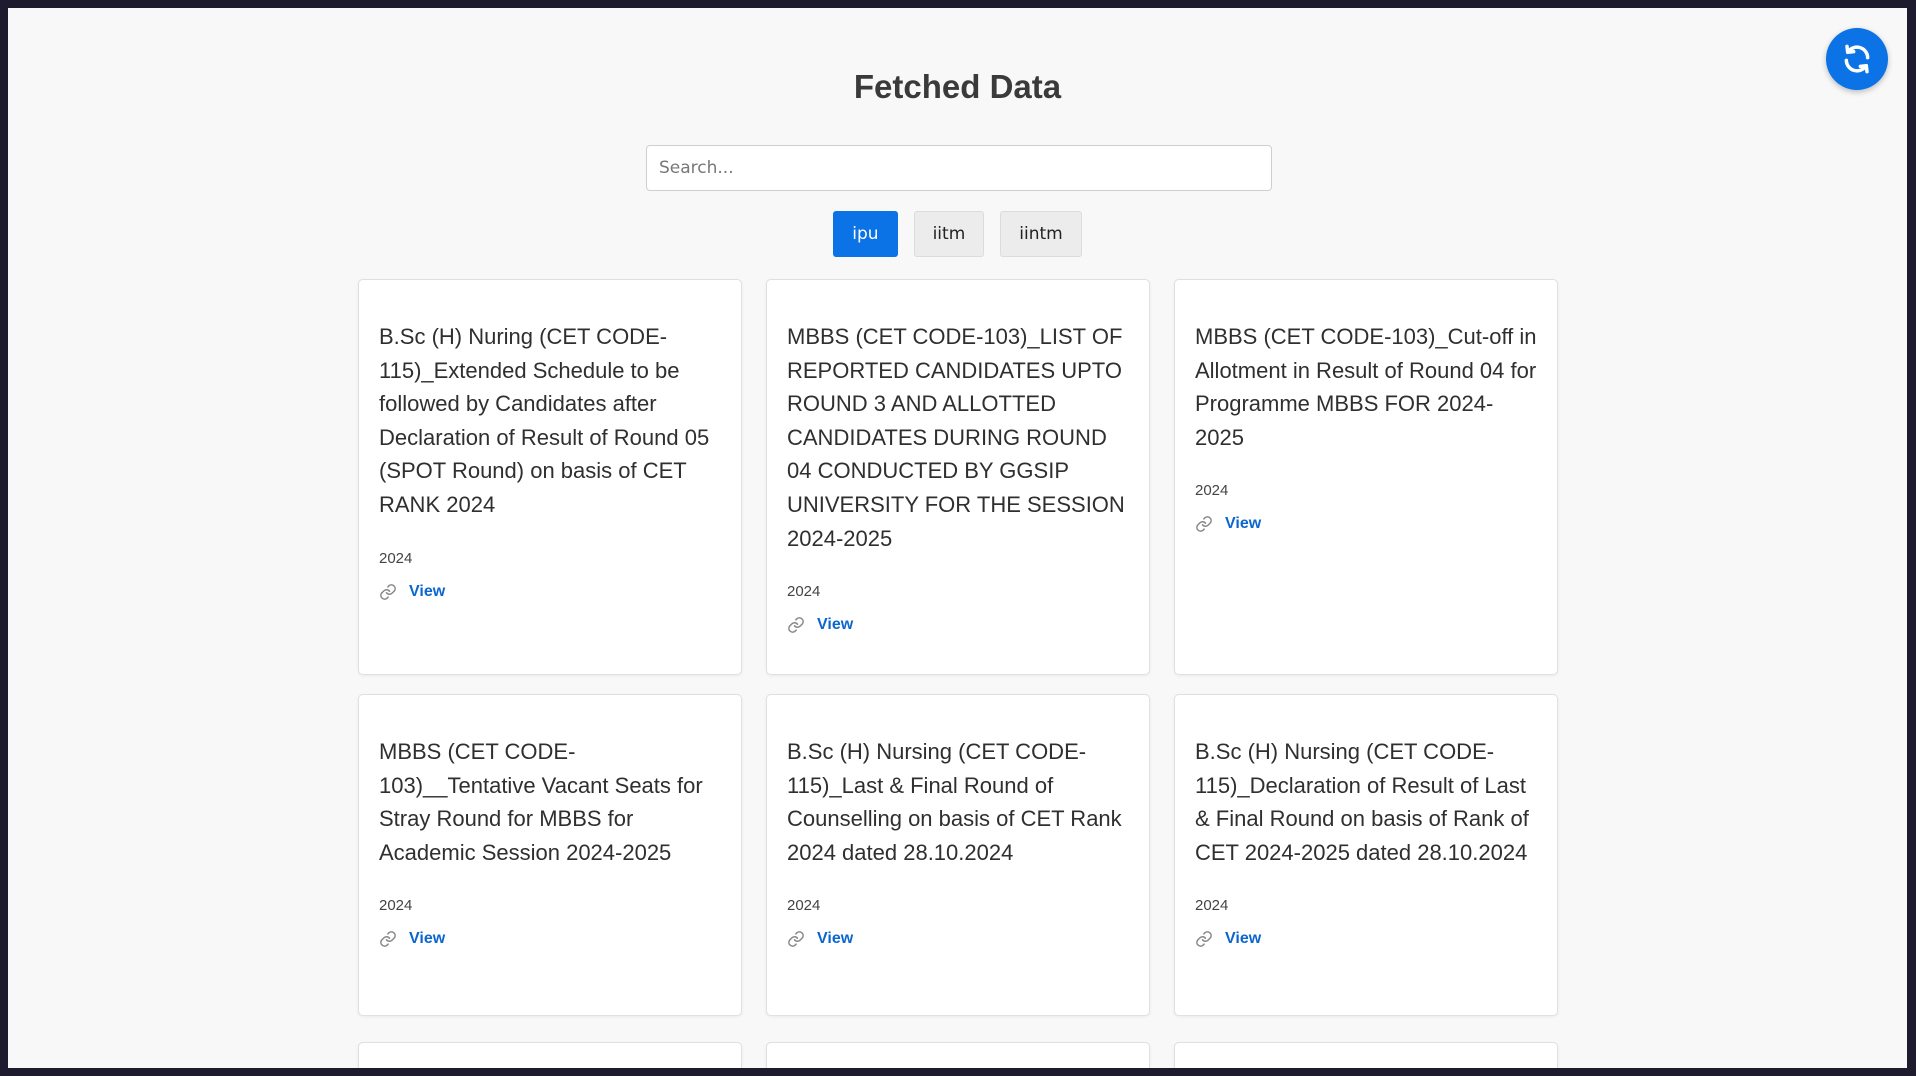  Describe the element at coordinates (959, 168) in the screenshot. I see `search-input` at that location.